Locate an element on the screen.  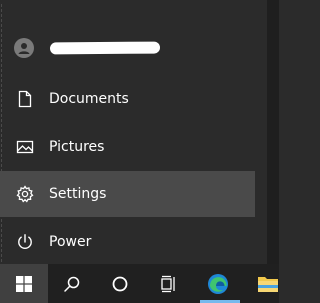
taskbar is located at coordinates (139, 283).